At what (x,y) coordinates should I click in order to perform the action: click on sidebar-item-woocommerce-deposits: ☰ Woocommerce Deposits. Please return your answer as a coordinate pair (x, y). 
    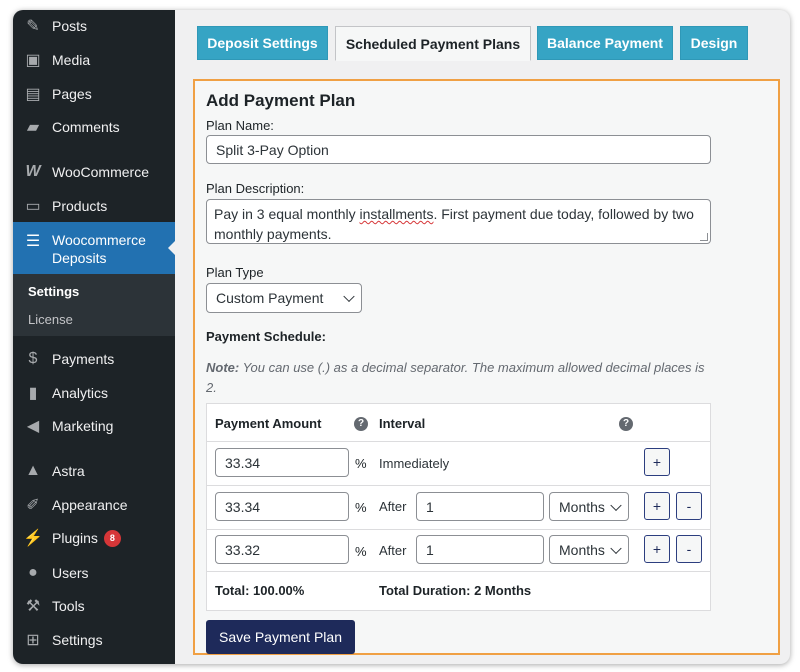
    Looking at the image, I should click on (94, 248).